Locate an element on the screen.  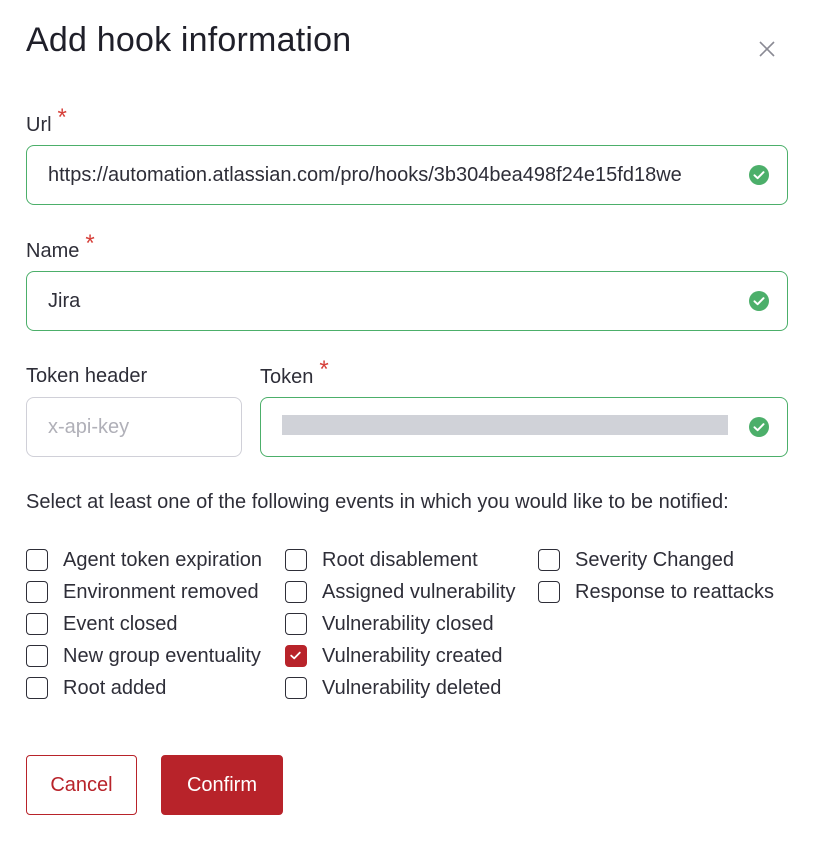
confirm-button: Confirm is located at coordinates (222, 785).